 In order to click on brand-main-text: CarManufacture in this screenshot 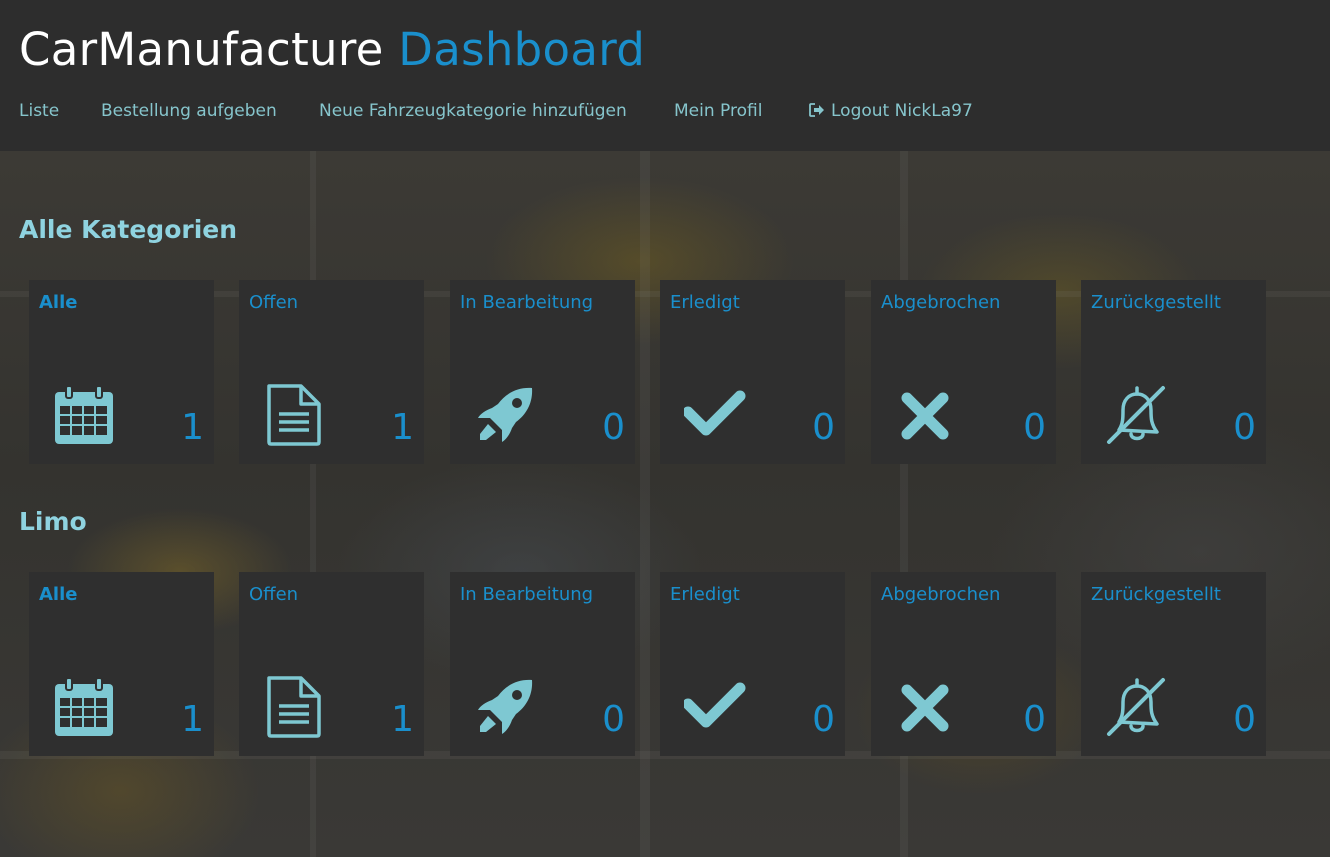, I will do `click(201, 49)`.